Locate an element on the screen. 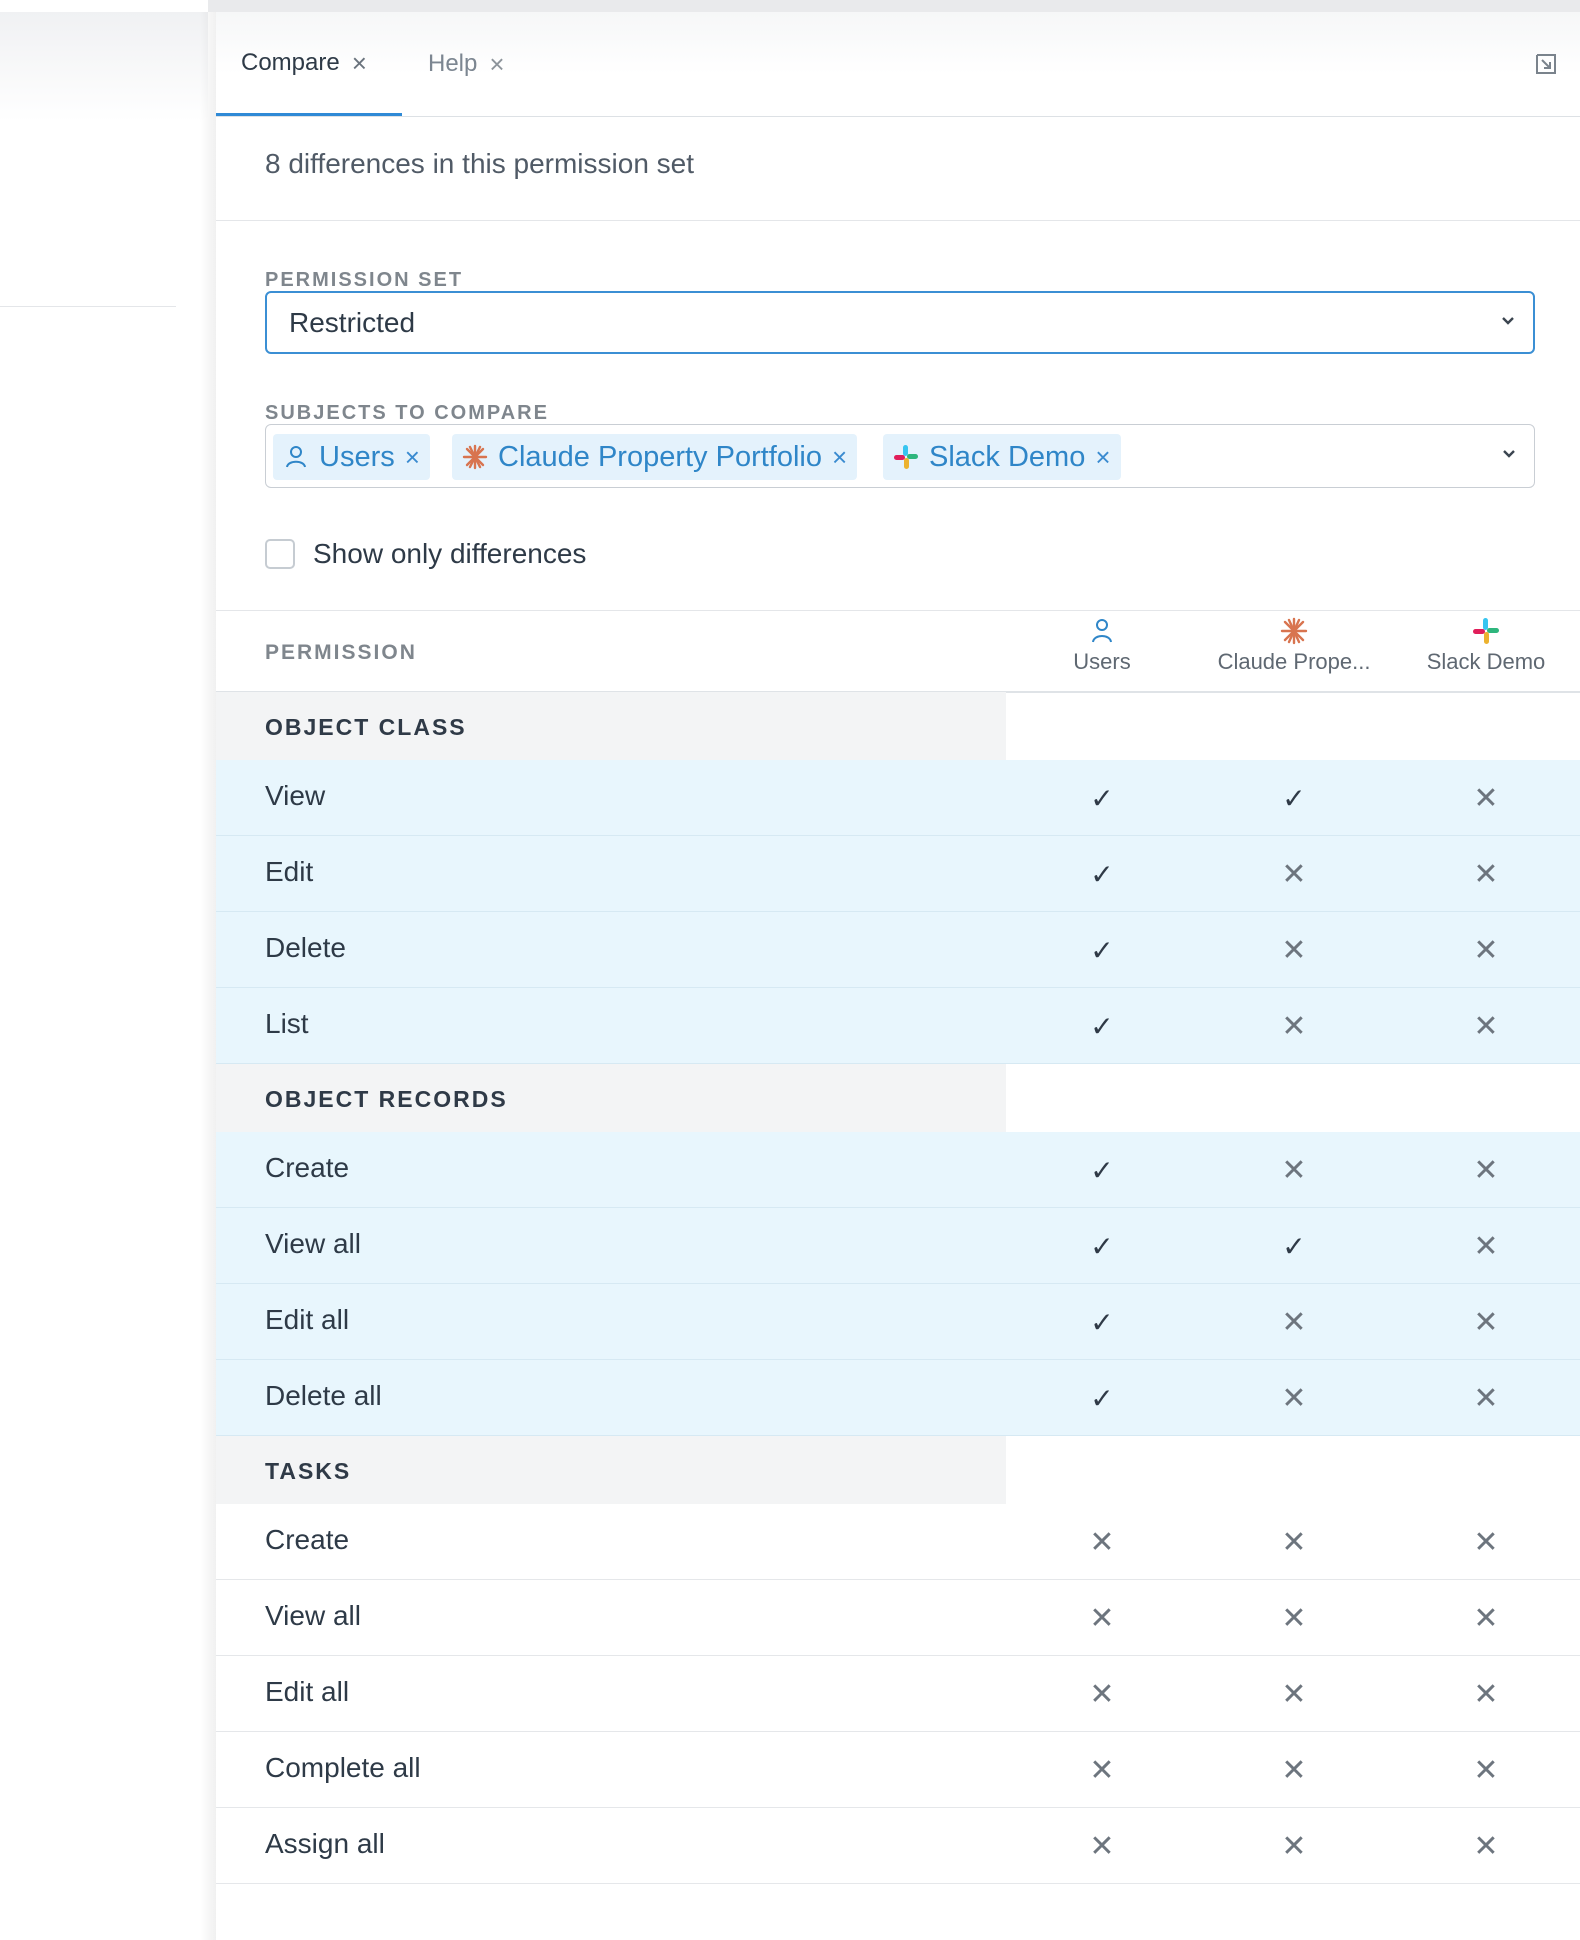 This screenshot has height=1940, width=1580. permission-name: Delete is located at coordinates (305, 947).